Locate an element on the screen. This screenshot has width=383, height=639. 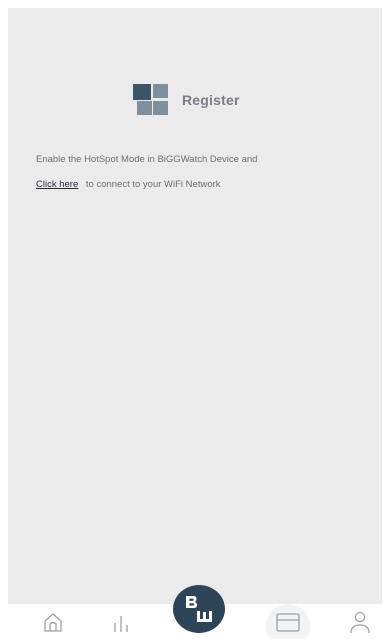
home-icon is located at coordinates (53, 622).